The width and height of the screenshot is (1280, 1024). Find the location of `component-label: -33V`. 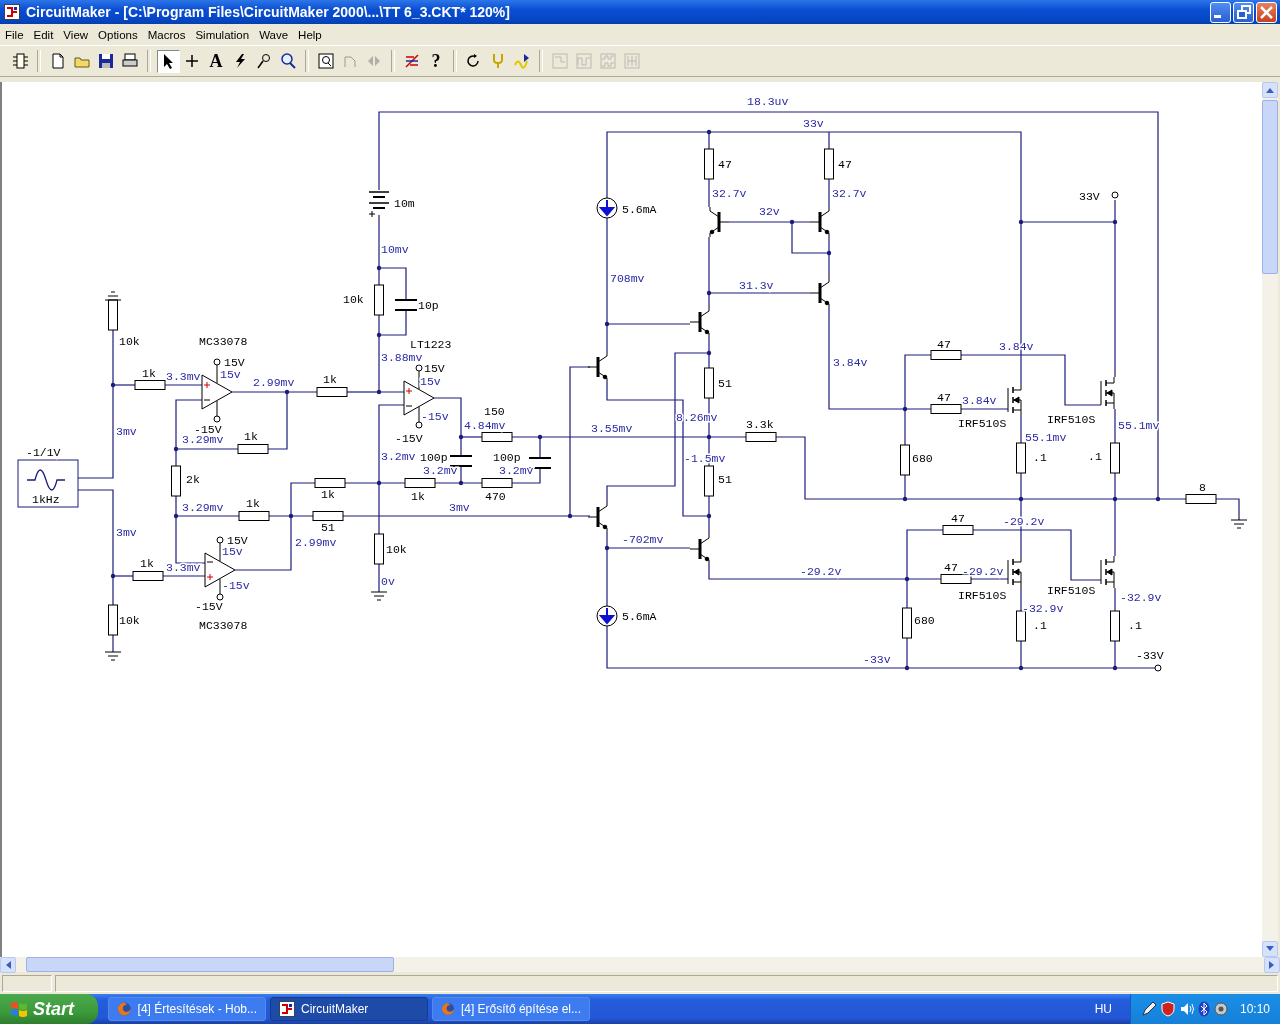

component-label: -33V is located at coordinates (1150, 655).